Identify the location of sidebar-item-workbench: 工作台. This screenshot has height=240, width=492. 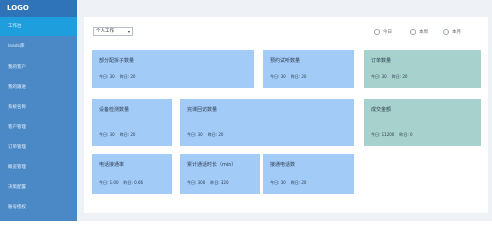
(38, 26).